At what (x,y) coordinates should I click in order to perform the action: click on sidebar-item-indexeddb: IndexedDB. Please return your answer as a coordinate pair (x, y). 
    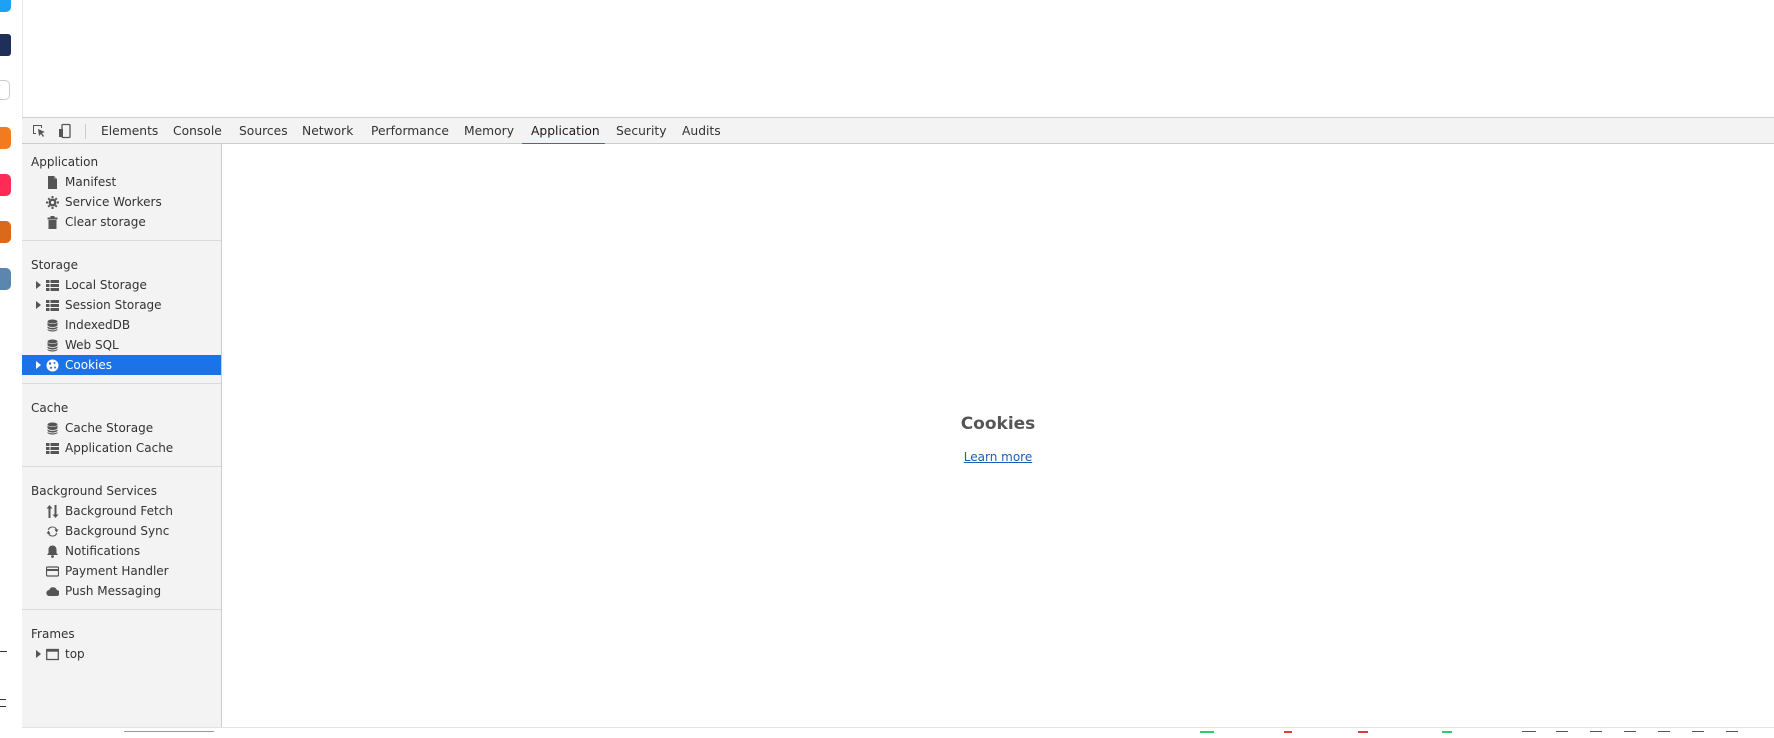
    Looking at the image, I should click on (121, 325).